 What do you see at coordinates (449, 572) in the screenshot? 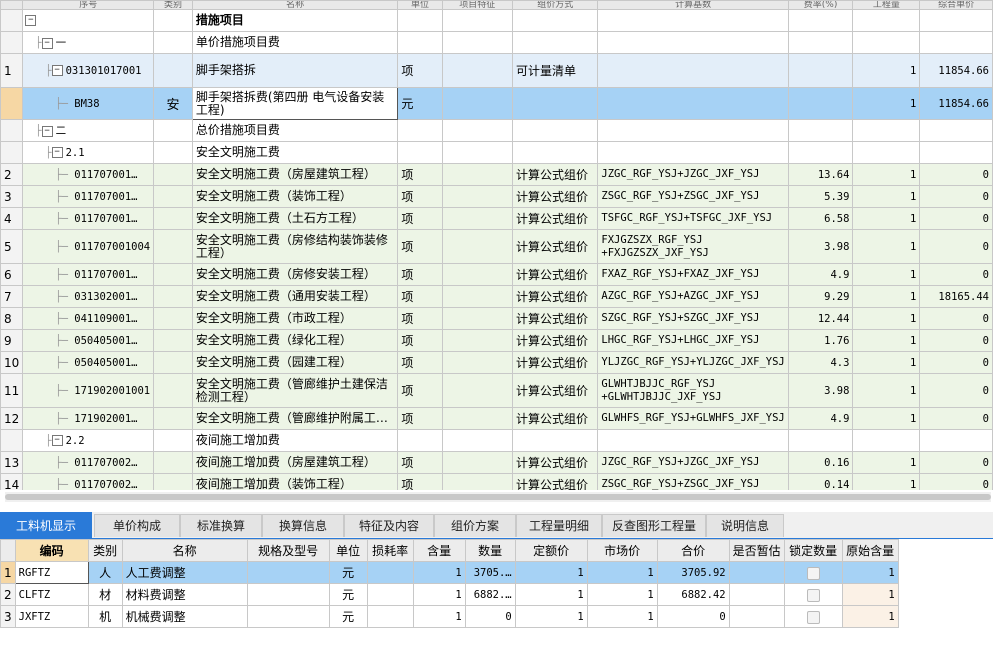
I see `resource-row: 1 RGFTZ 人人工费调整元 1 3705.… 1 1 3705.92 1` at bounding box center [449, 572].